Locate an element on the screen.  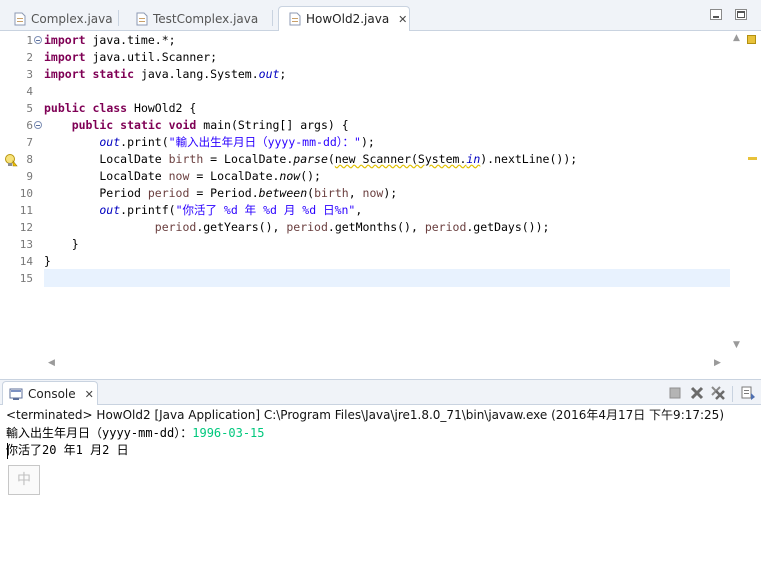
code-line: } is located at coordinates (47, 261).